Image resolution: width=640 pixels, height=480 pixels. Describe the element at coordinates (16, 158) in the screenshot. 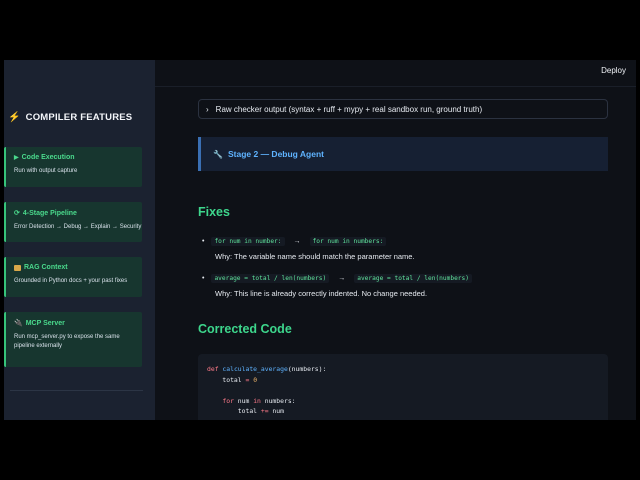

I see `play-icon: ▶` at that location.